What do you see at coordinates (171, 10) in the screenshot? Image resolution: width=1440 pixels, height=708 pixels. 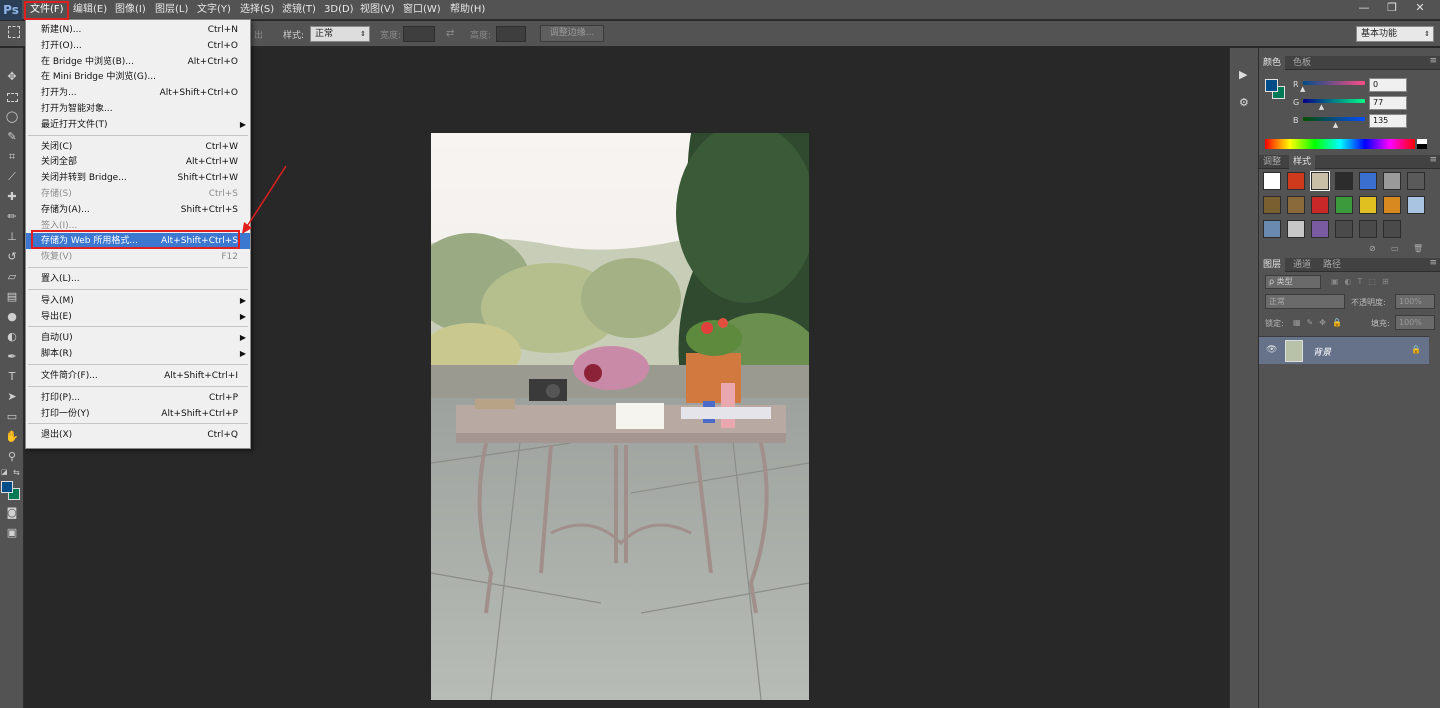 I see `menu-3: 图层(L)` at bounding box center [171, 10].